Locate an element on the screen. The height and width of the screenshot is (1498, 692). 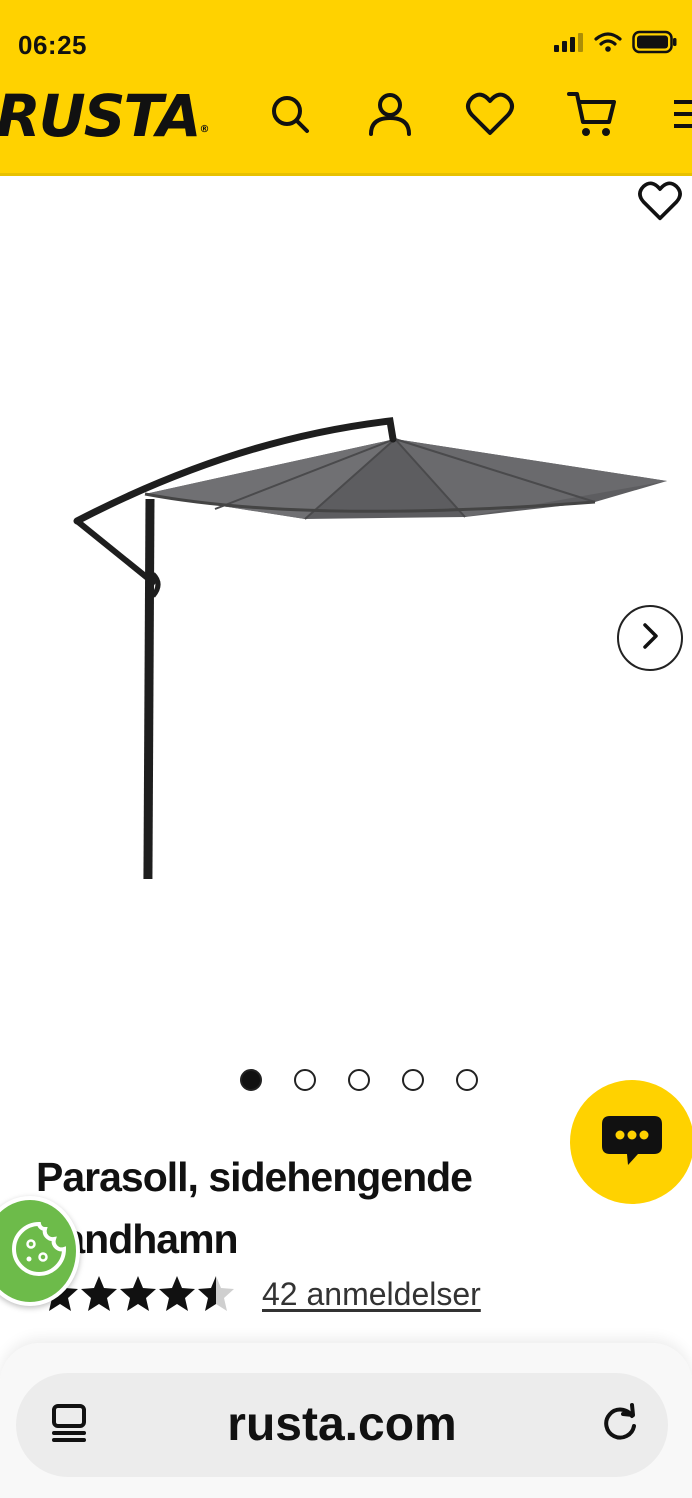
cart-icon is located at coordinates (592, 116).